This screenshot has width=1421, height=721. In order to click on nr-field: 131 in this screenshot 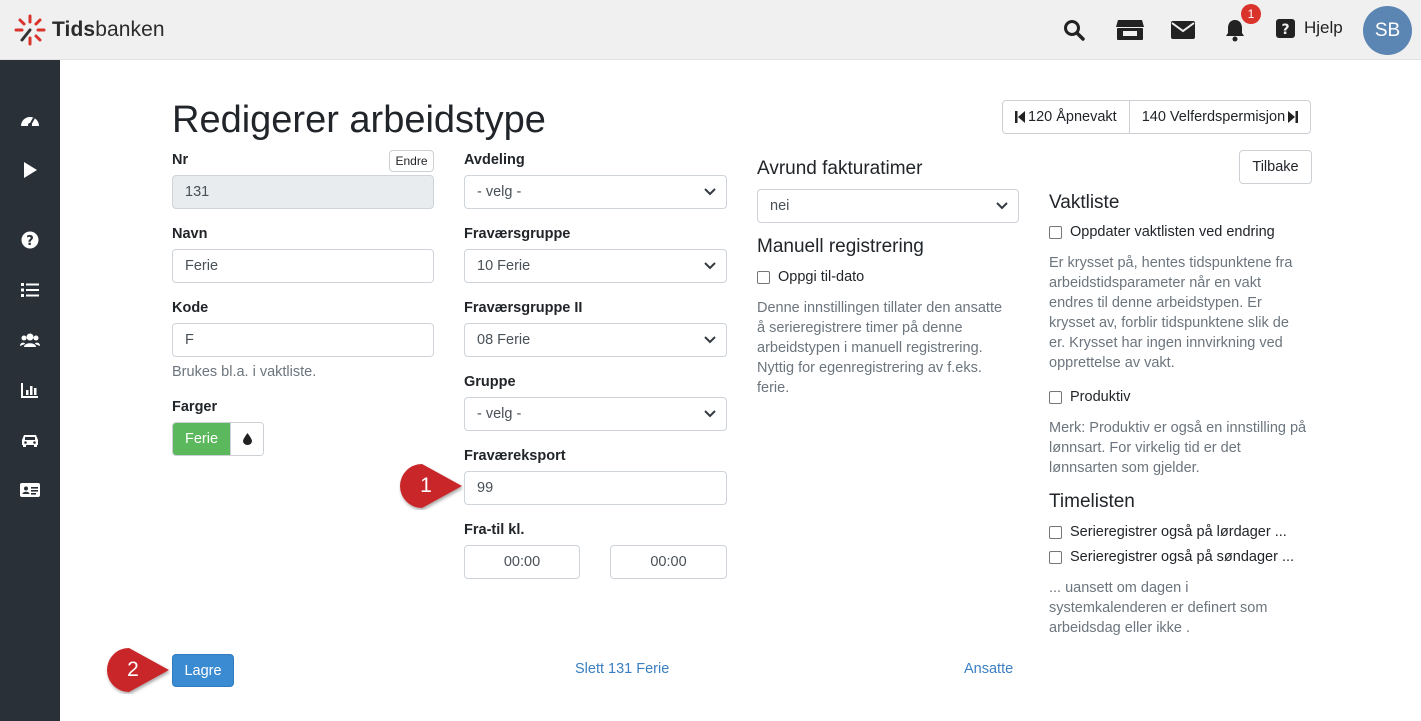, I will do `click(303, 192)`.